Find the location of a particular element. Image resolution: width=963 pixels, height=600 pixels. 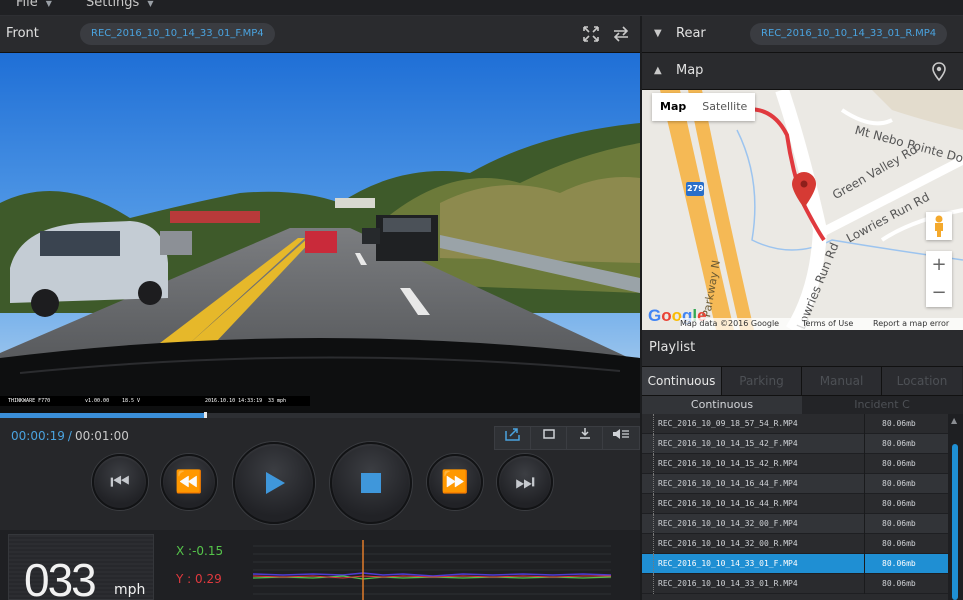

skip-next-icon: ⏭ is located at coordinates (525, 482).